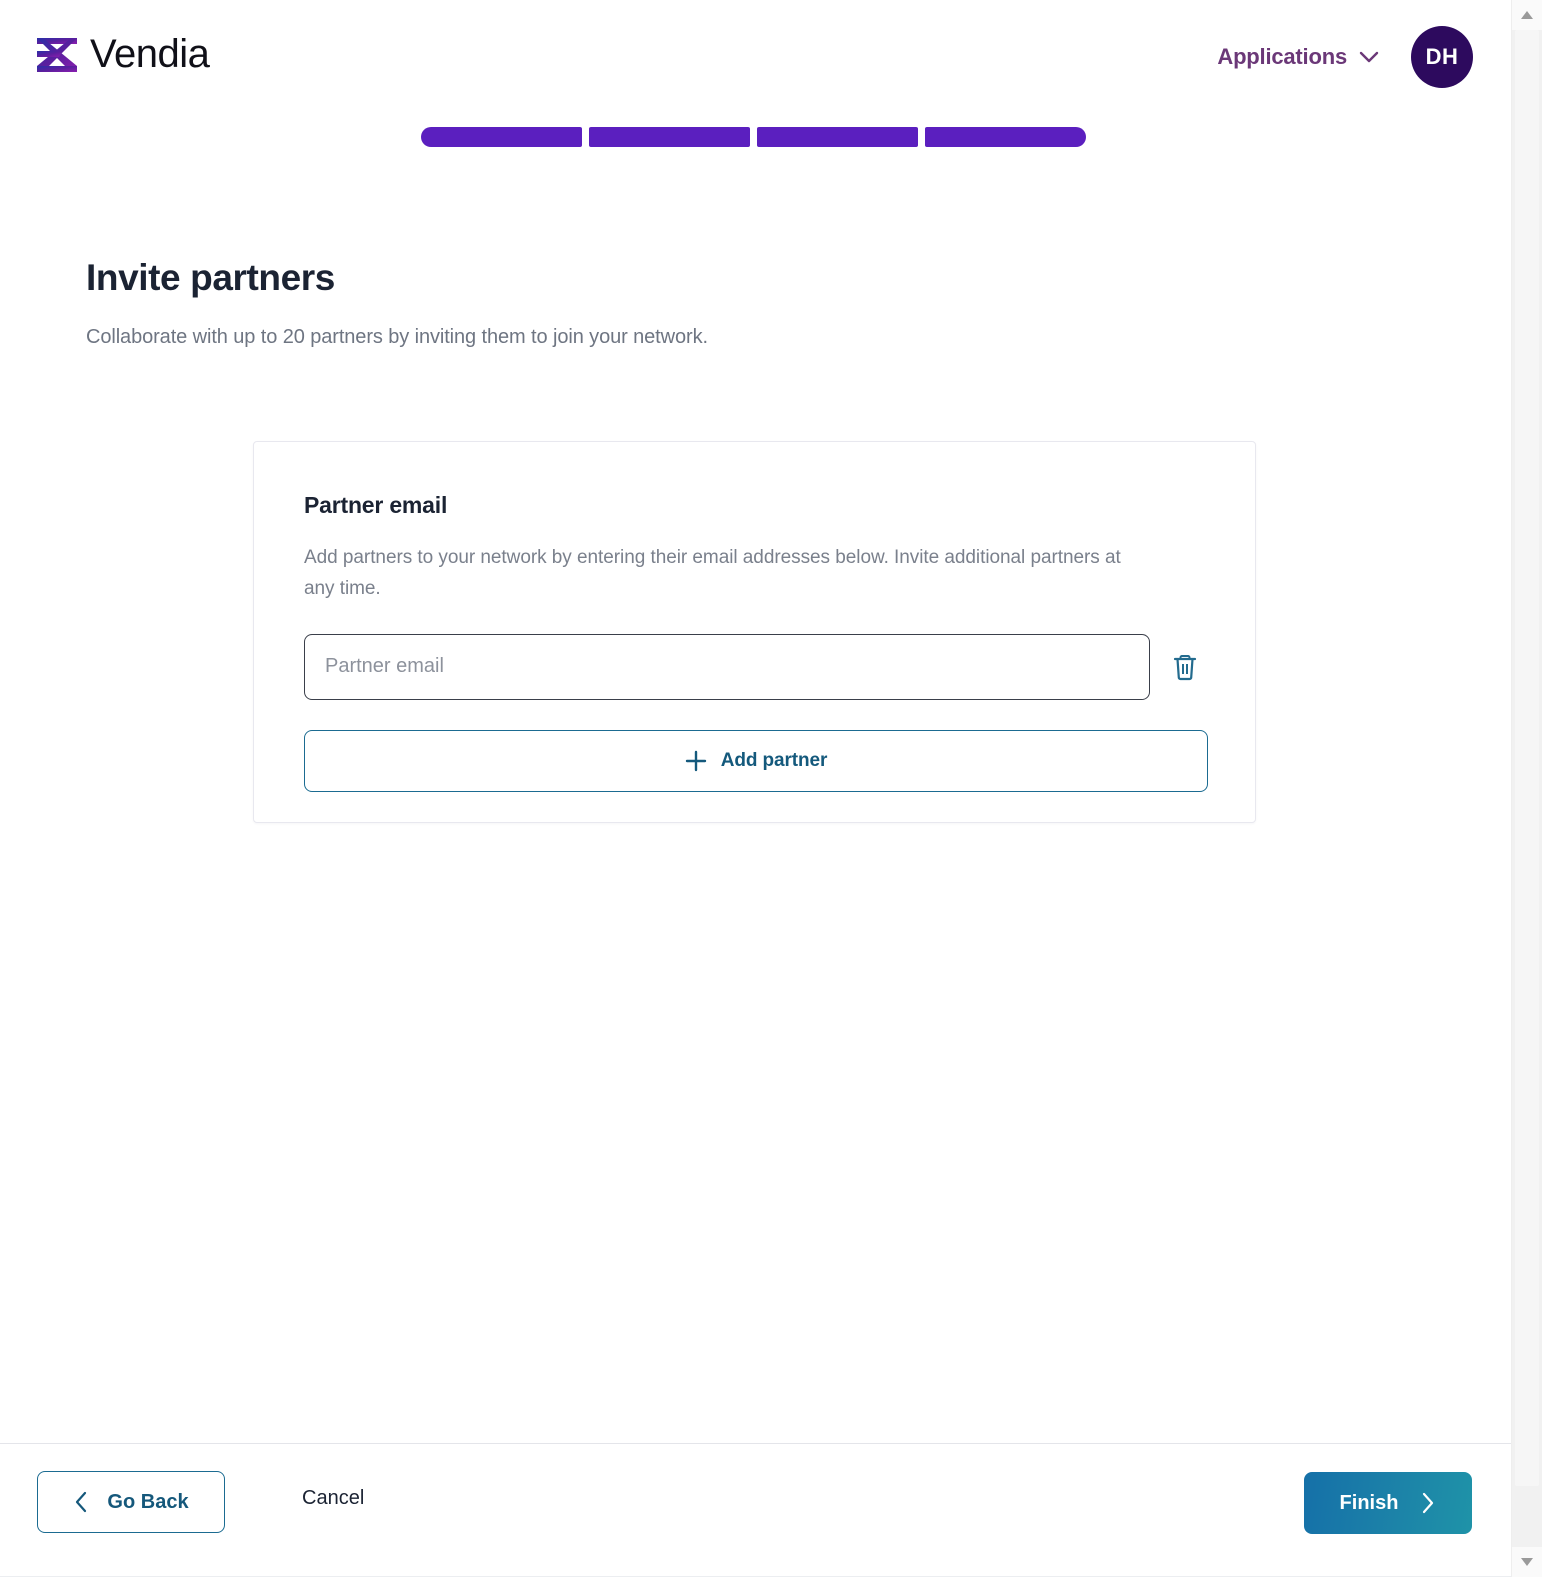 The height and width of the screenshot is (1577, 1542). What do you see at coordinates (150, 54) in the screenshot?
I see `brand-name: Vendia` at bounding box center [150, 54].